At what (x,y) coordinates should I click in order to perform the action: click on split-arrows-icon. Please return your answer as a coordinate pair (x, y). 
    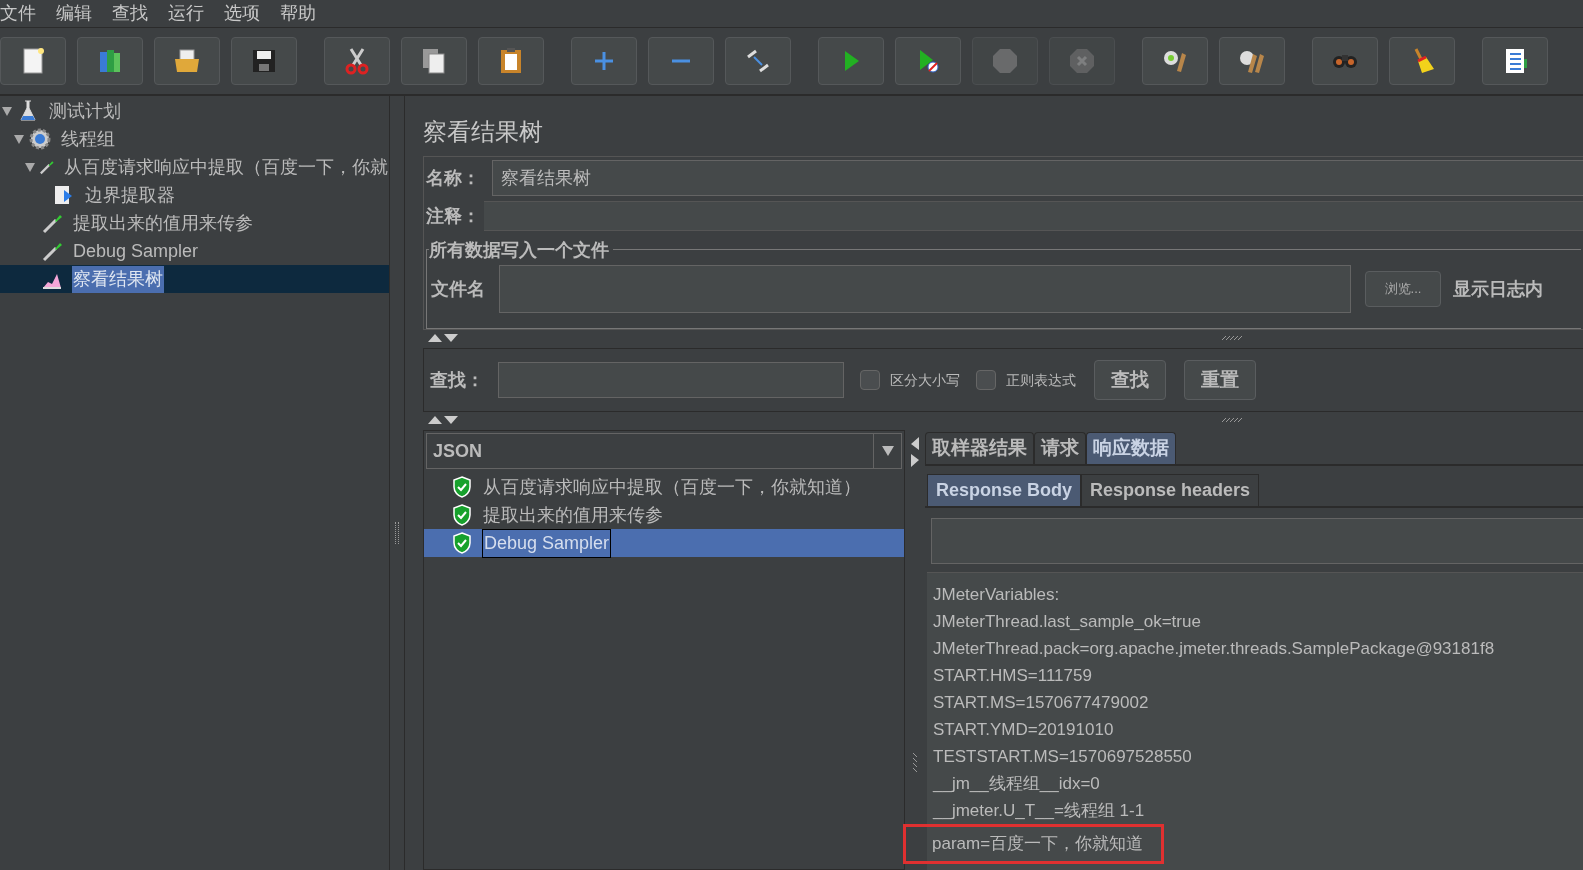
    Looking at the image, I should click on (915, 452).